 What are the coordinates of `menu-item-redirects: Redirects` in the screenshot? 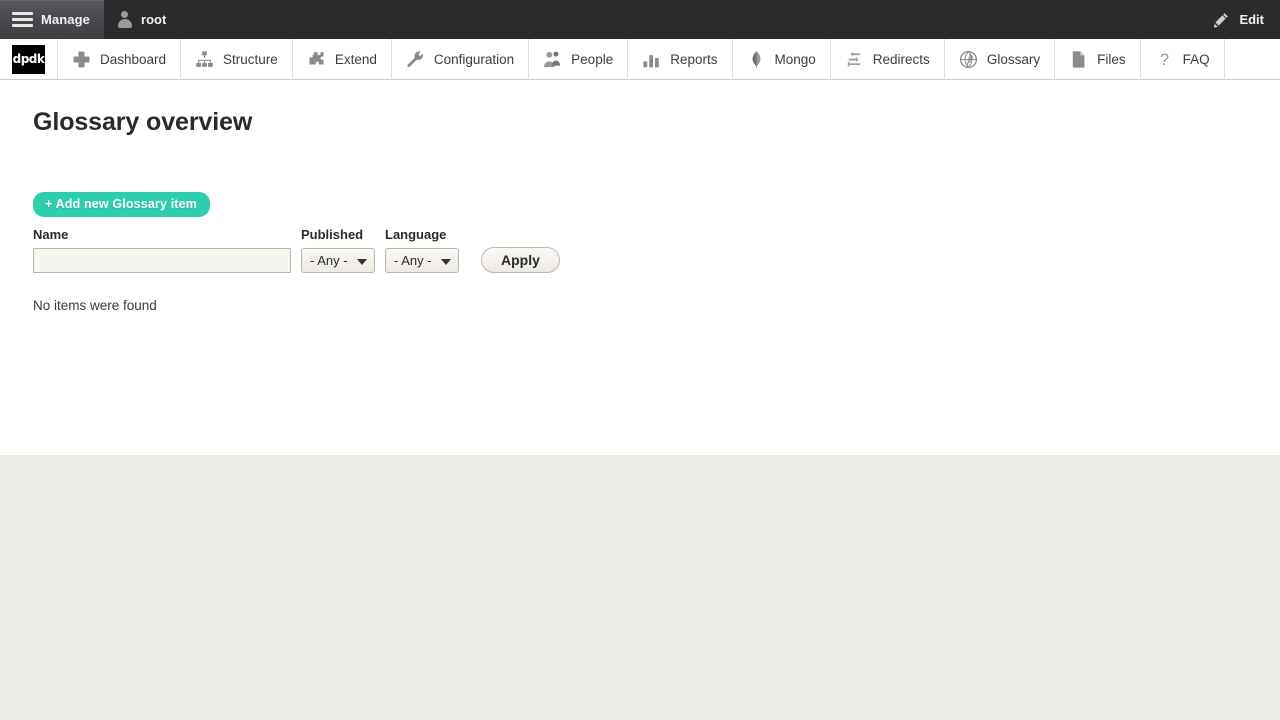 It's located at (888, 59).